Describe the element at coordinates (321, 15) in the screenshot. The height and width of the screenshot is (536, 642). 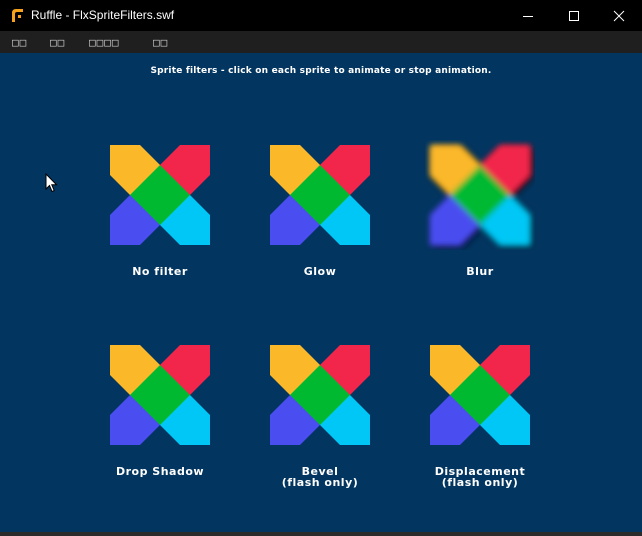
I see `title-bar: Ruffle - FlxSpriteFilters.swf` at that location.